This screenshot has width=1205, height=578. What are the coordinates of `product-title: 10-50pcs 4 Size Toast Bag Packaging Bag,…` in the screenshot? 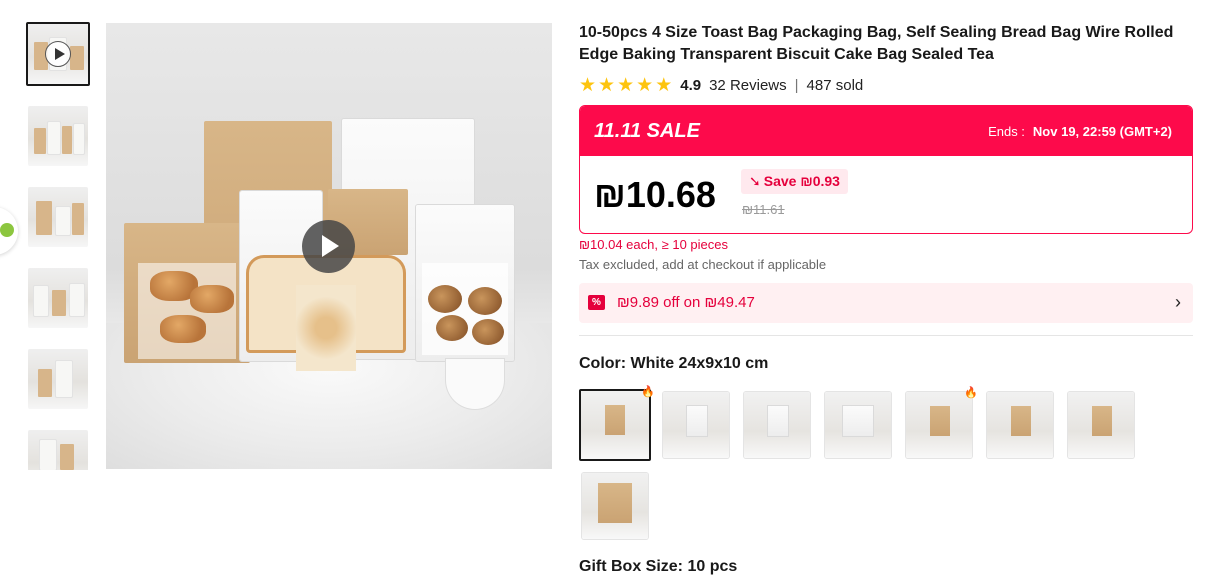 It's located at (876, 43).